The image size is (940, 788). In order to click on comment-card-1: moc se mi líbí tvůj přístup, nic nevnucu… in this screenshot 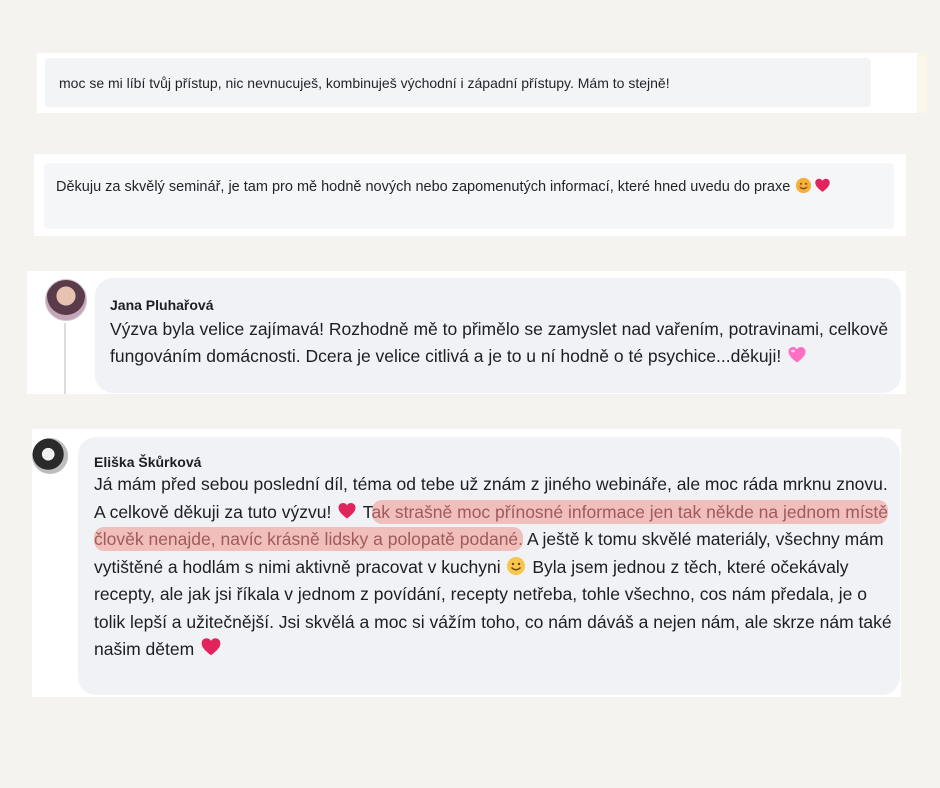, I will do `click(482, 83)`.